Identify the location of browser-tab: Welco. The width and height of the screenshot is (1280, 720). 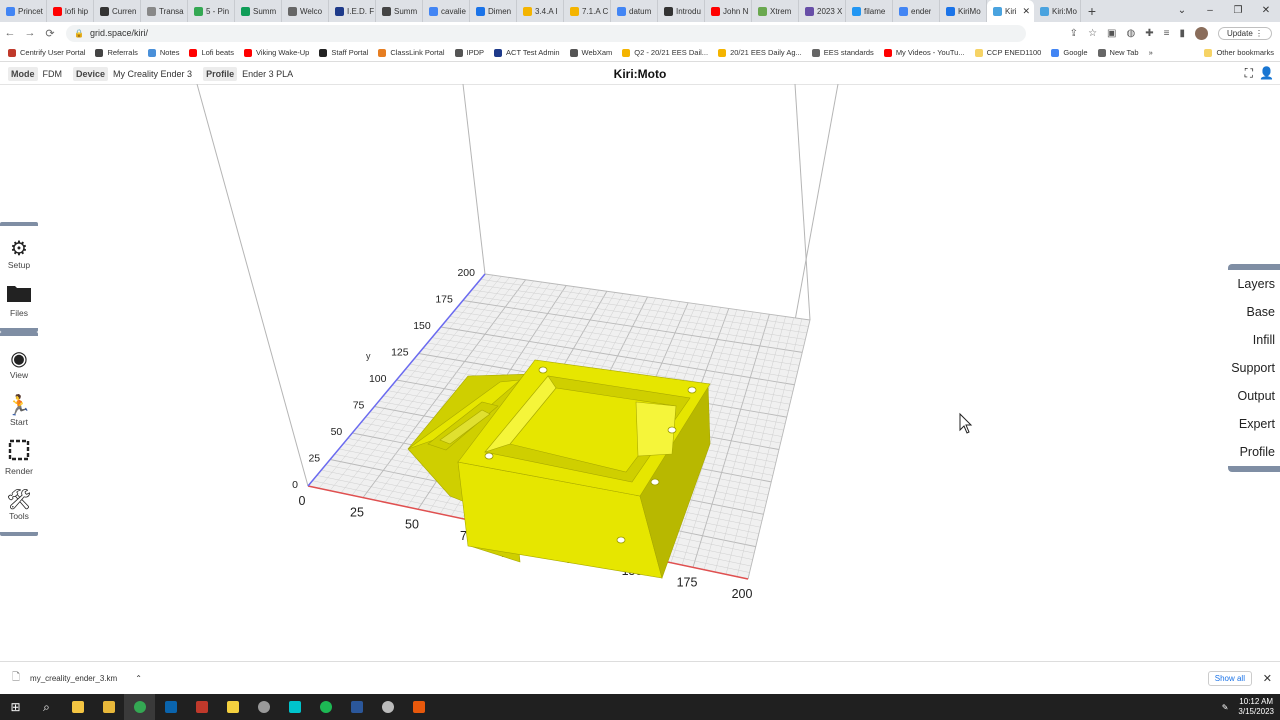
(305, 11).